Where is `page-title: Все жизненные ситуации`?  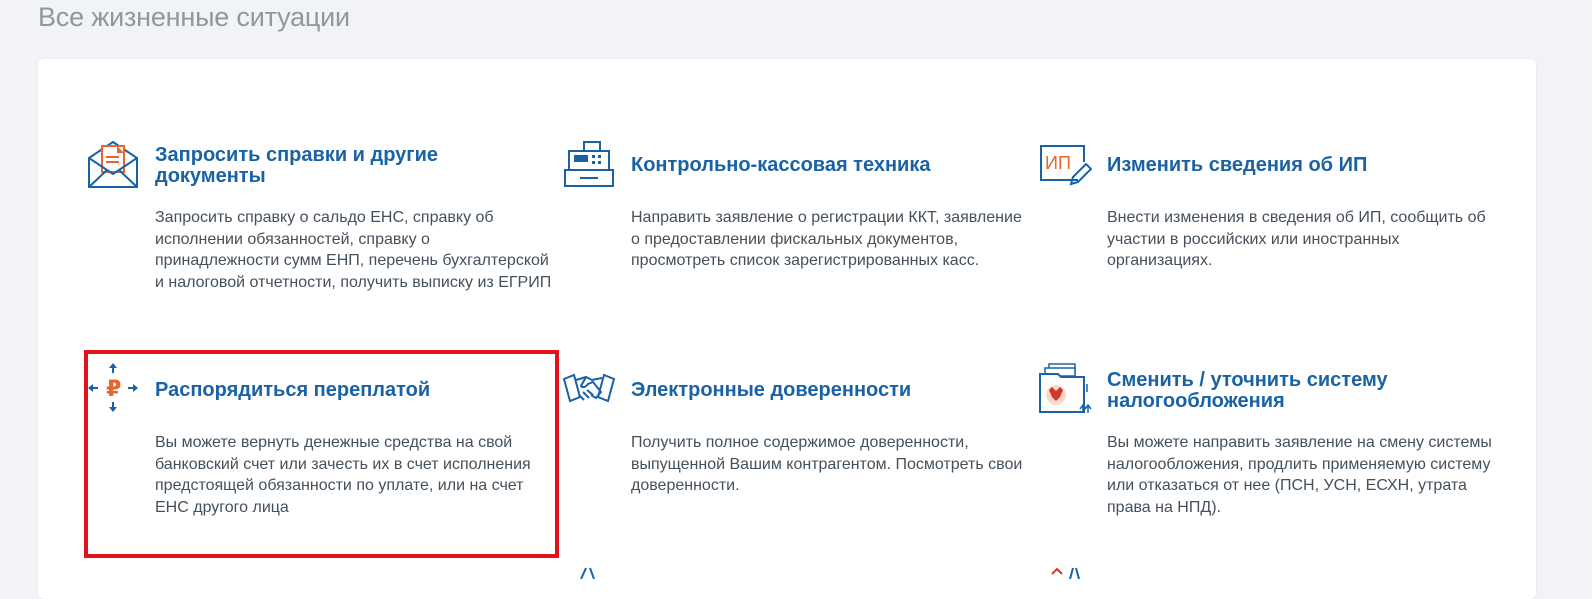 page-title: Все жизненные ситуации is located at coordinates (194, 17).